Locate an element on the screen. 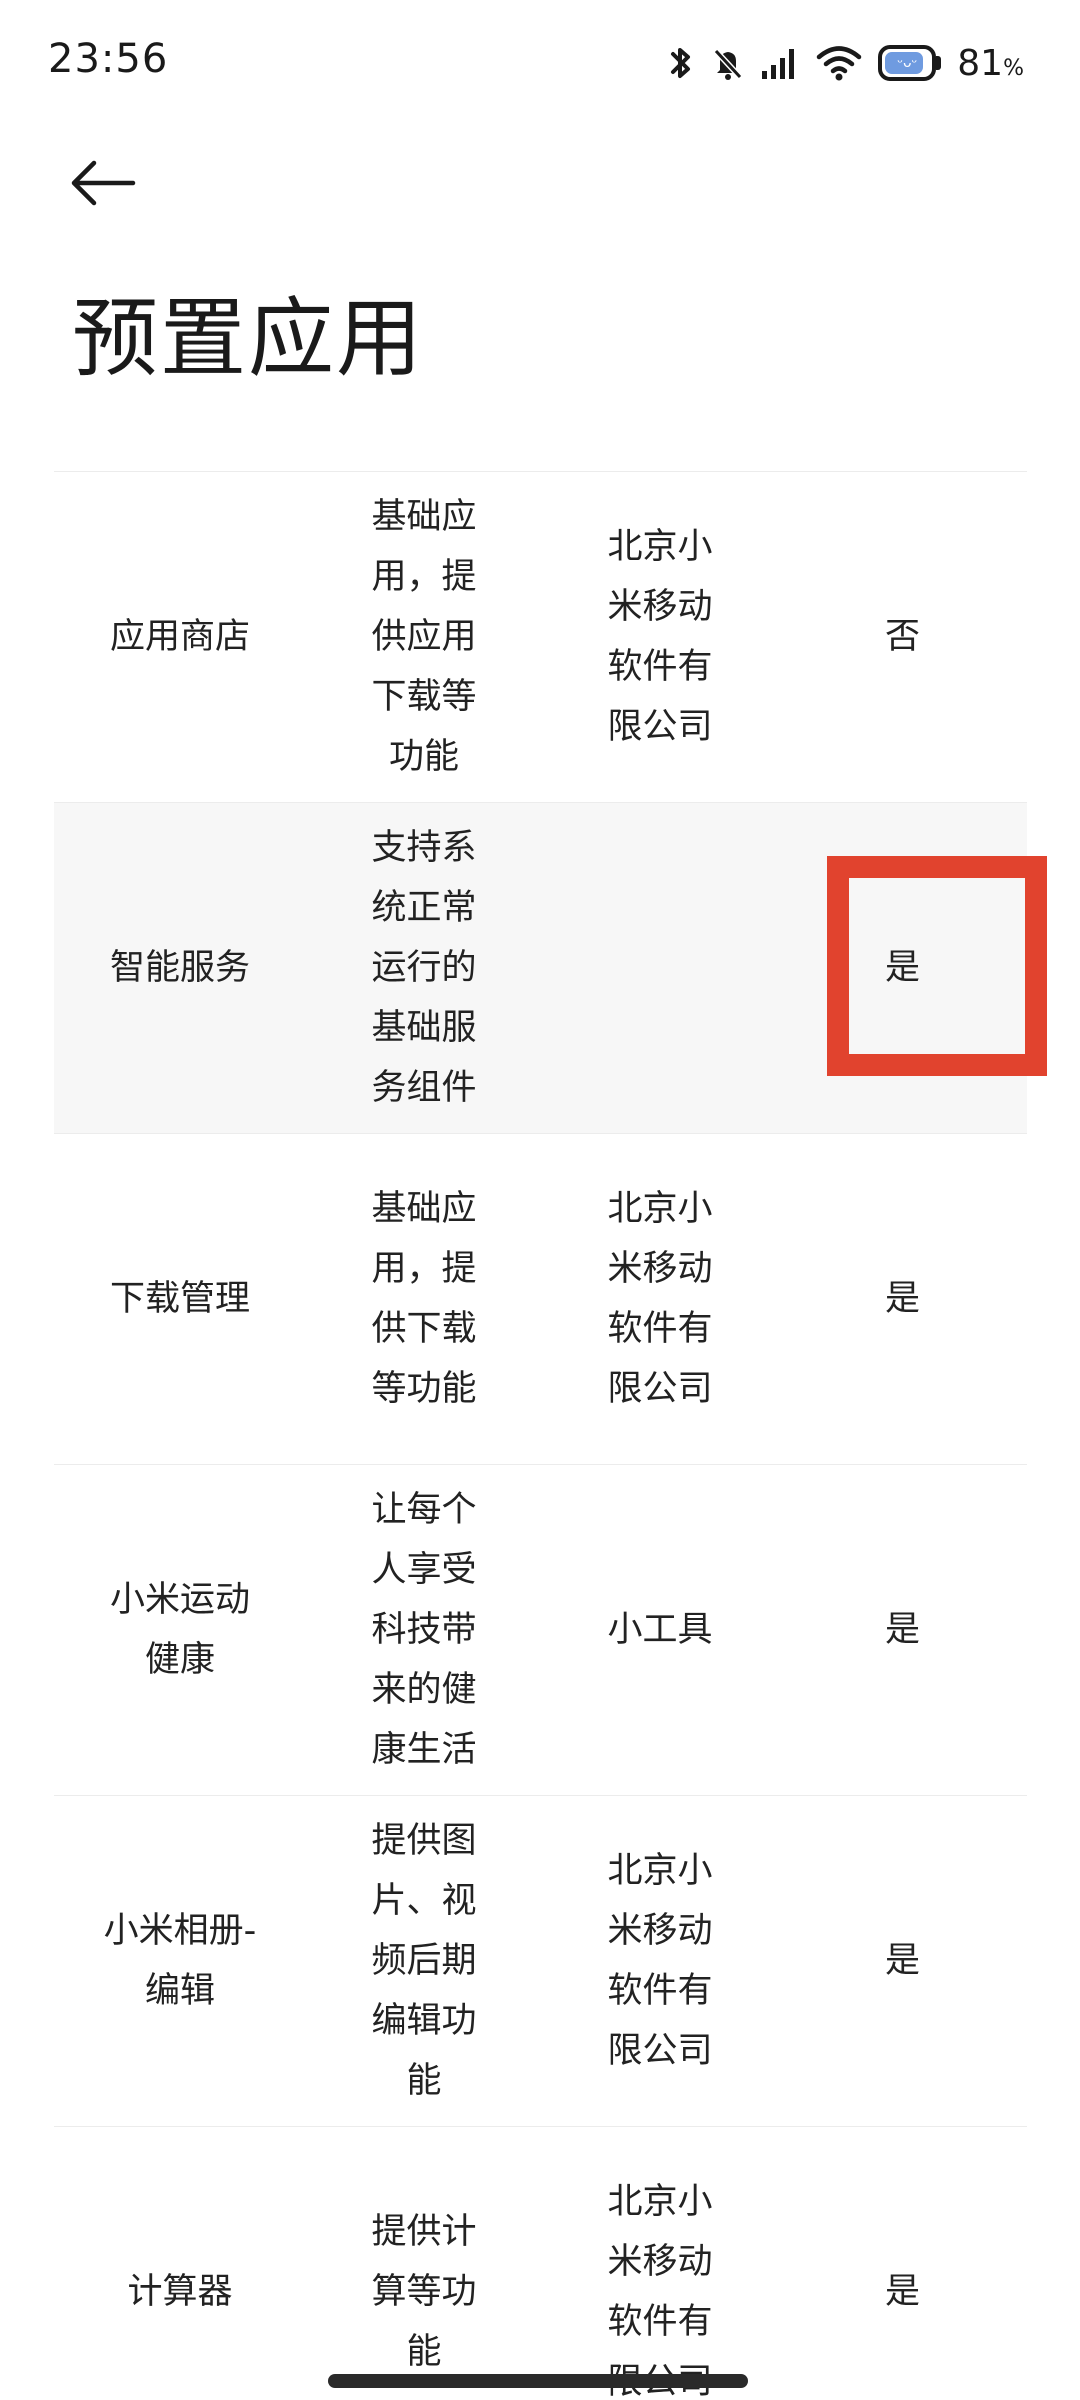 This screenshot has width=1080, height=2400. battery-tip is located at coordinates (939, 63).